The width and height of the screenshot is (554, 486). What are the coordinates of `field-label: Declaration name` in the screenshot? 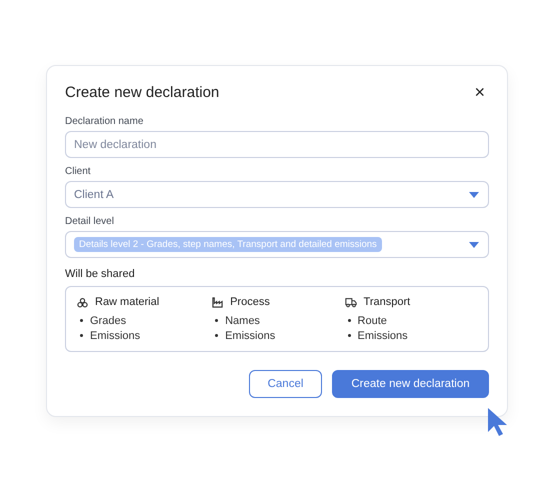 It's located at (104, 121).